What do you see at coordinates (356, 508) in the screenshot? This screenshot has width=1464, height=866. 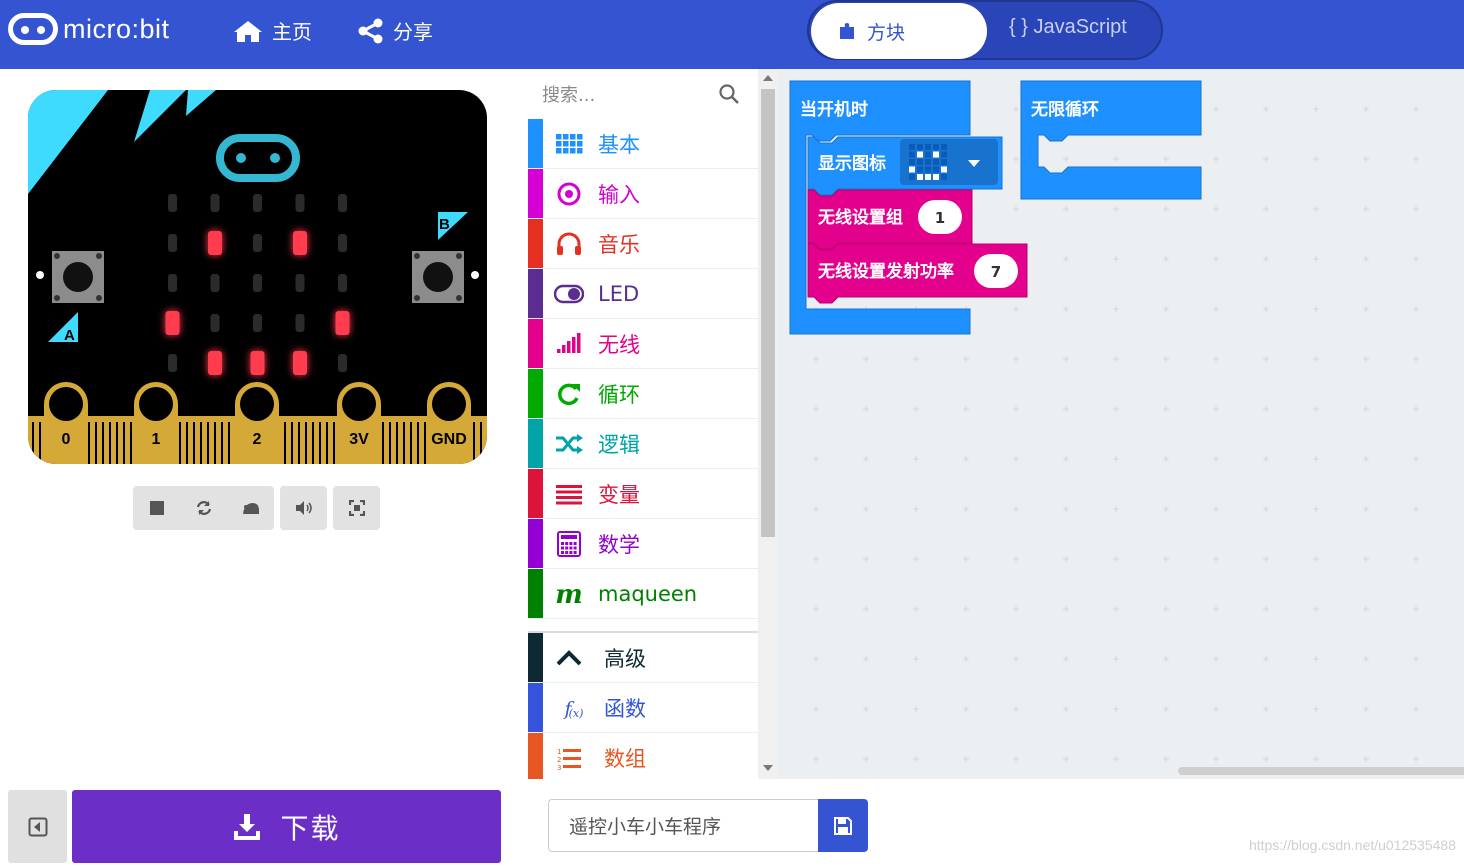 I see `fullscreen-button` at bounding box center [356, 508].